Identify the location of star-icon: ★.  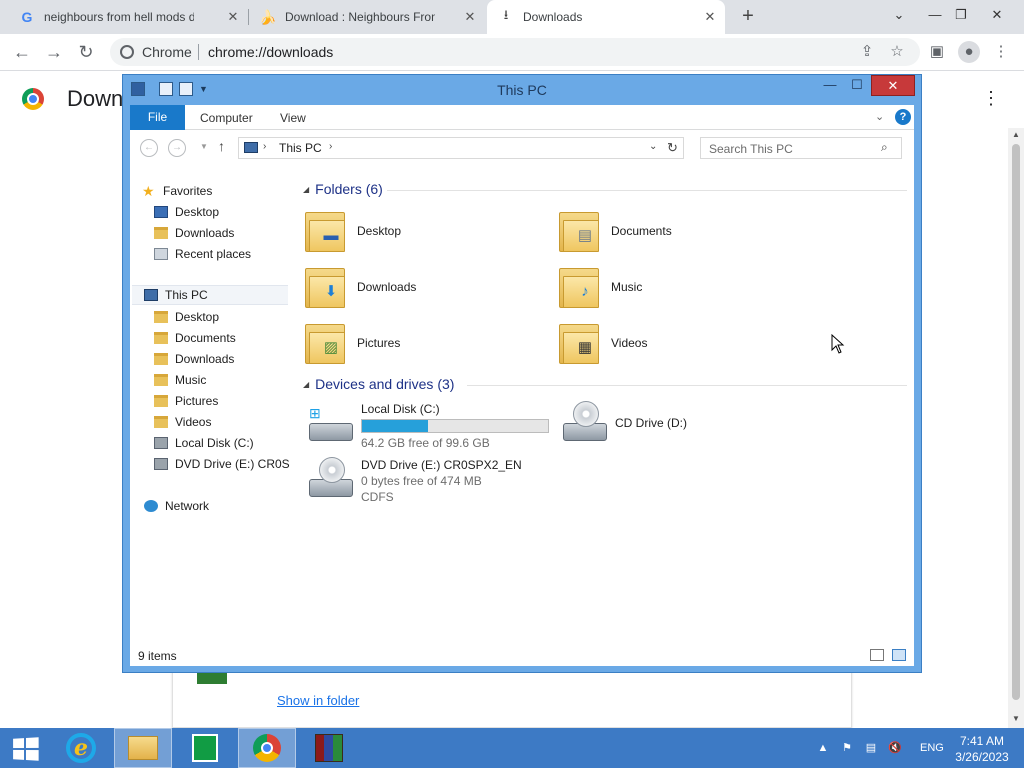
(148, 191).